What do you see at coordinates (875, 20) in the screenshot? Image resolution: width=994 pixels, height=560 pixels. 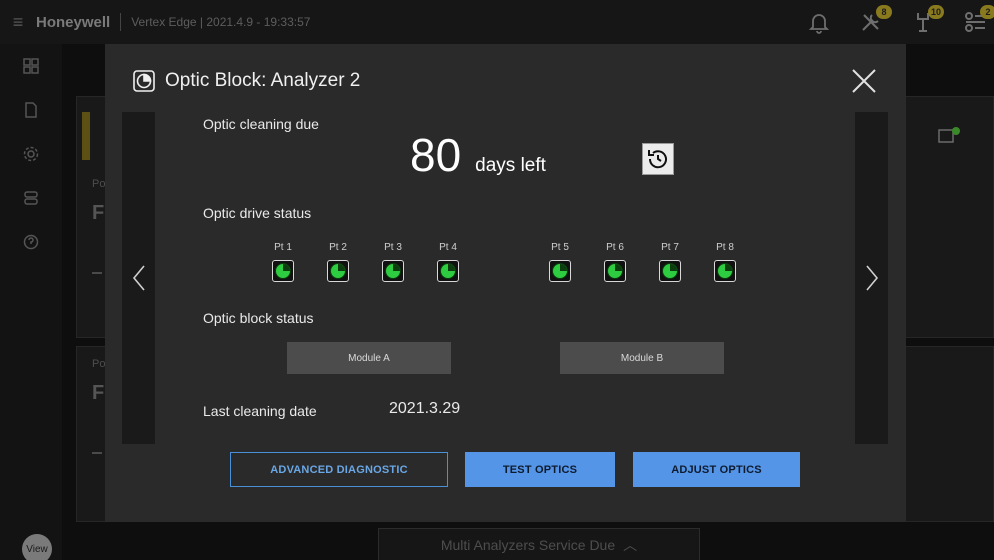 I see `tools-icon: 8` at bounding box center [875, 20].